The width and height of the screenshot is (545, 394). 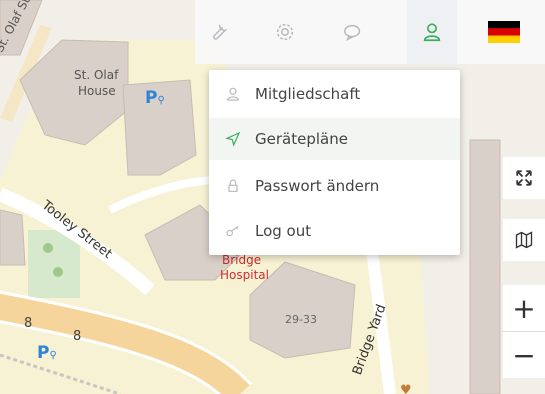 I want to click on zoom-in-label: +, so click(x=524, y=308).